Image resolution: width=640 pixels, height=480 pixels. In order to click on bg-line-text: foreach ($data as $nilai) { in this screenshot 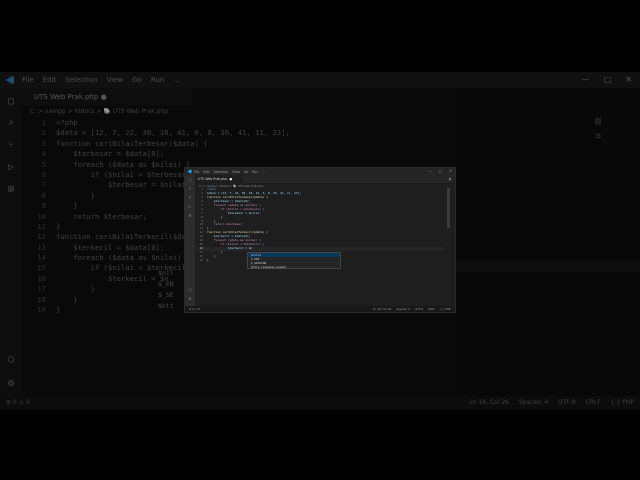, I will do `click(123, 164)`.